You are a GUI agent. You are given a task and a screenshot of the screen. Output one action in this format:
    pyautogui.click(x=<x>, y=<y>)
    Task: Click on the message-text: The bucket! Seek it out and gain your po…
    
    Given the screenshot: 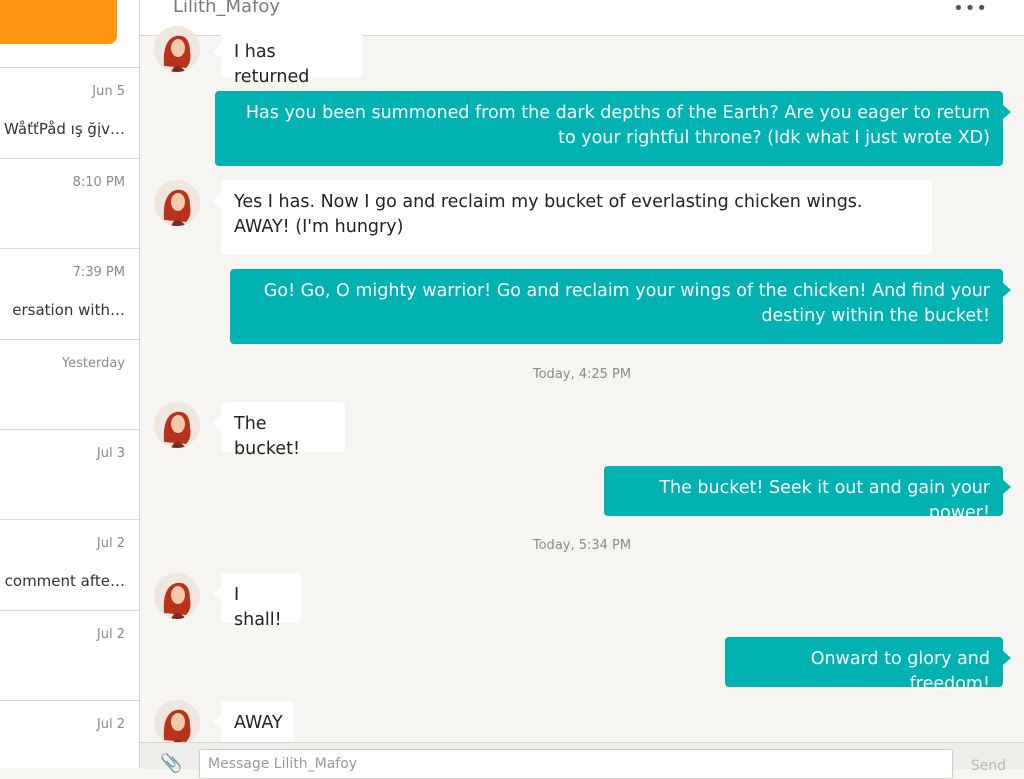 What is the action you would take?
    pyautogui.click(x=824, y=500)
    